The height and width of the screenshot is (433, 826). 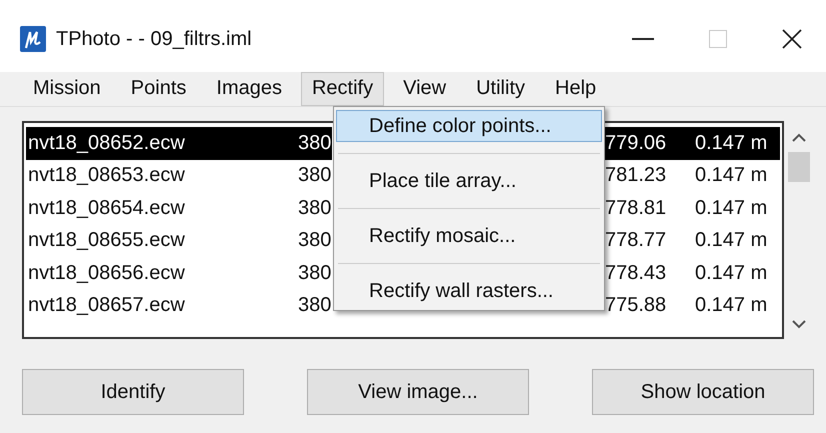 What do you see at coordinates (636, 208) in the screenshot?
I see `coordinate-text: 778.81` at bounding box center [636, 208].